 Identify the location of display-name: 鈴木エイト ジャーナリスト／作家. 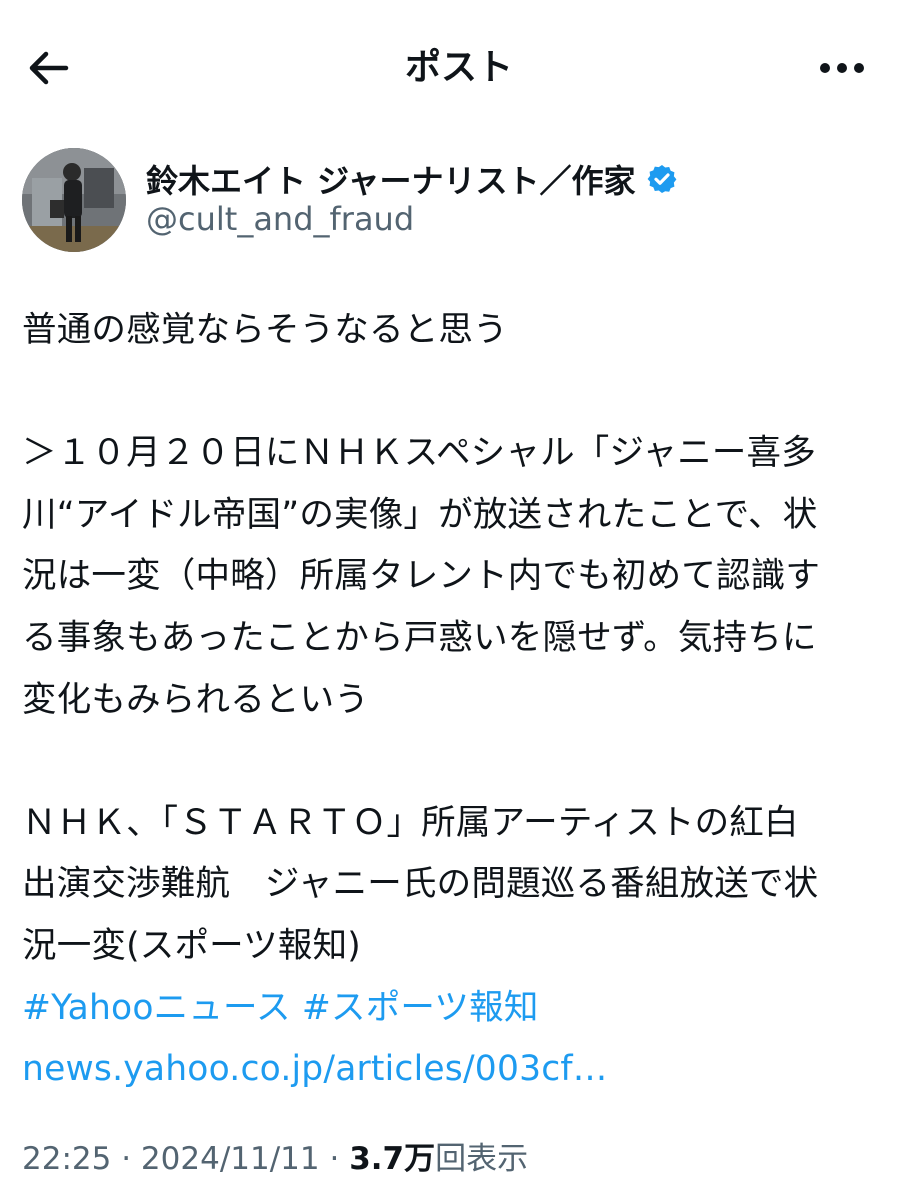
(391, 179).